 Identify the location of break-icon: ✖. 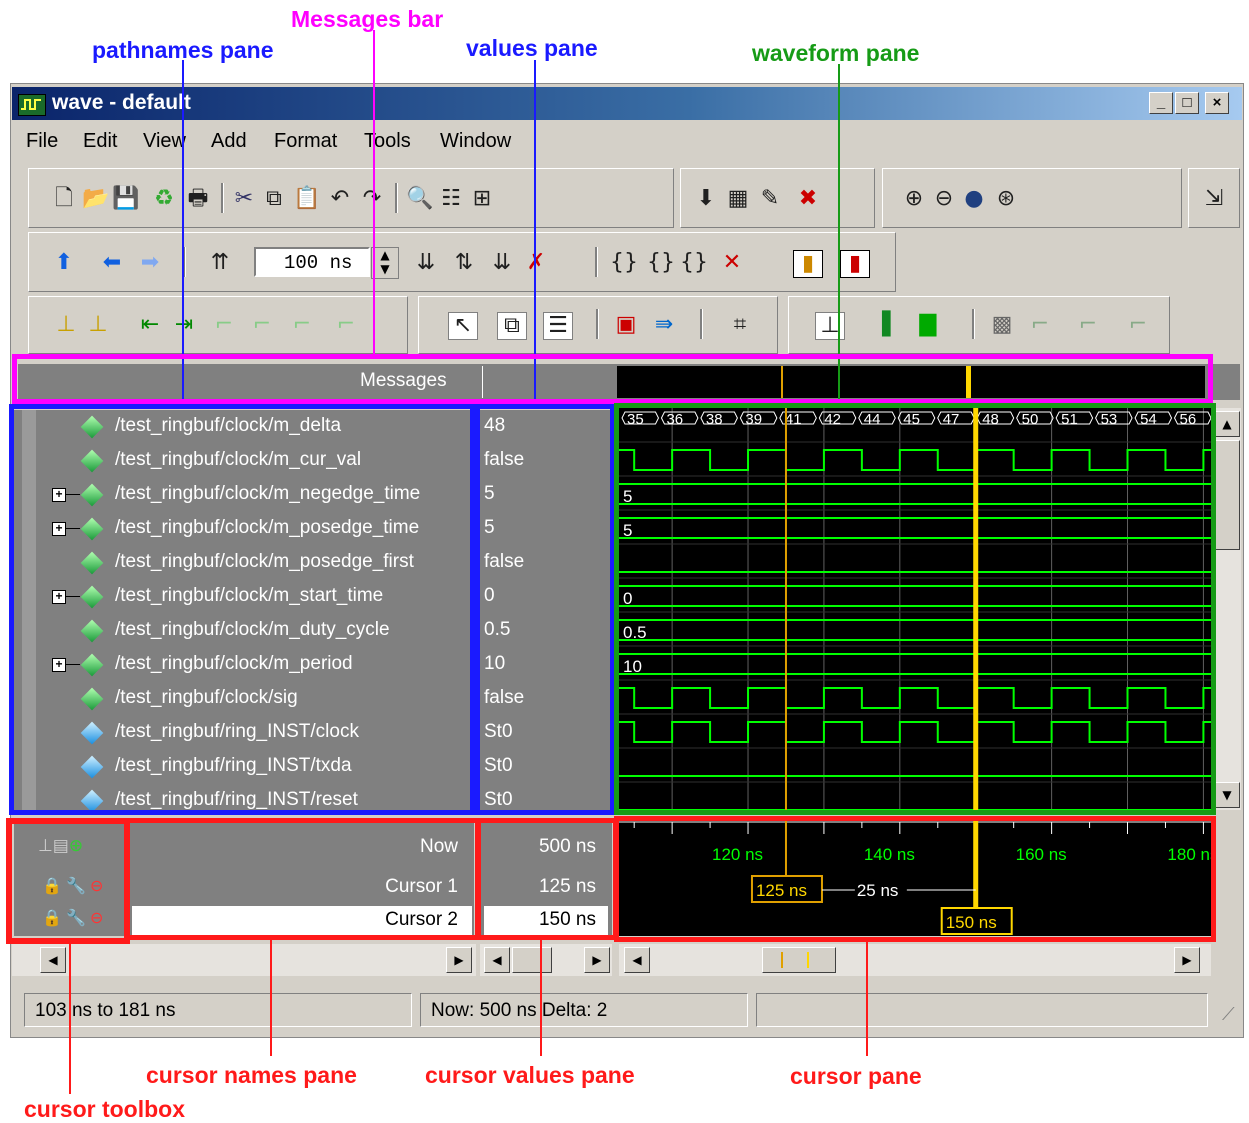
(808, 199).